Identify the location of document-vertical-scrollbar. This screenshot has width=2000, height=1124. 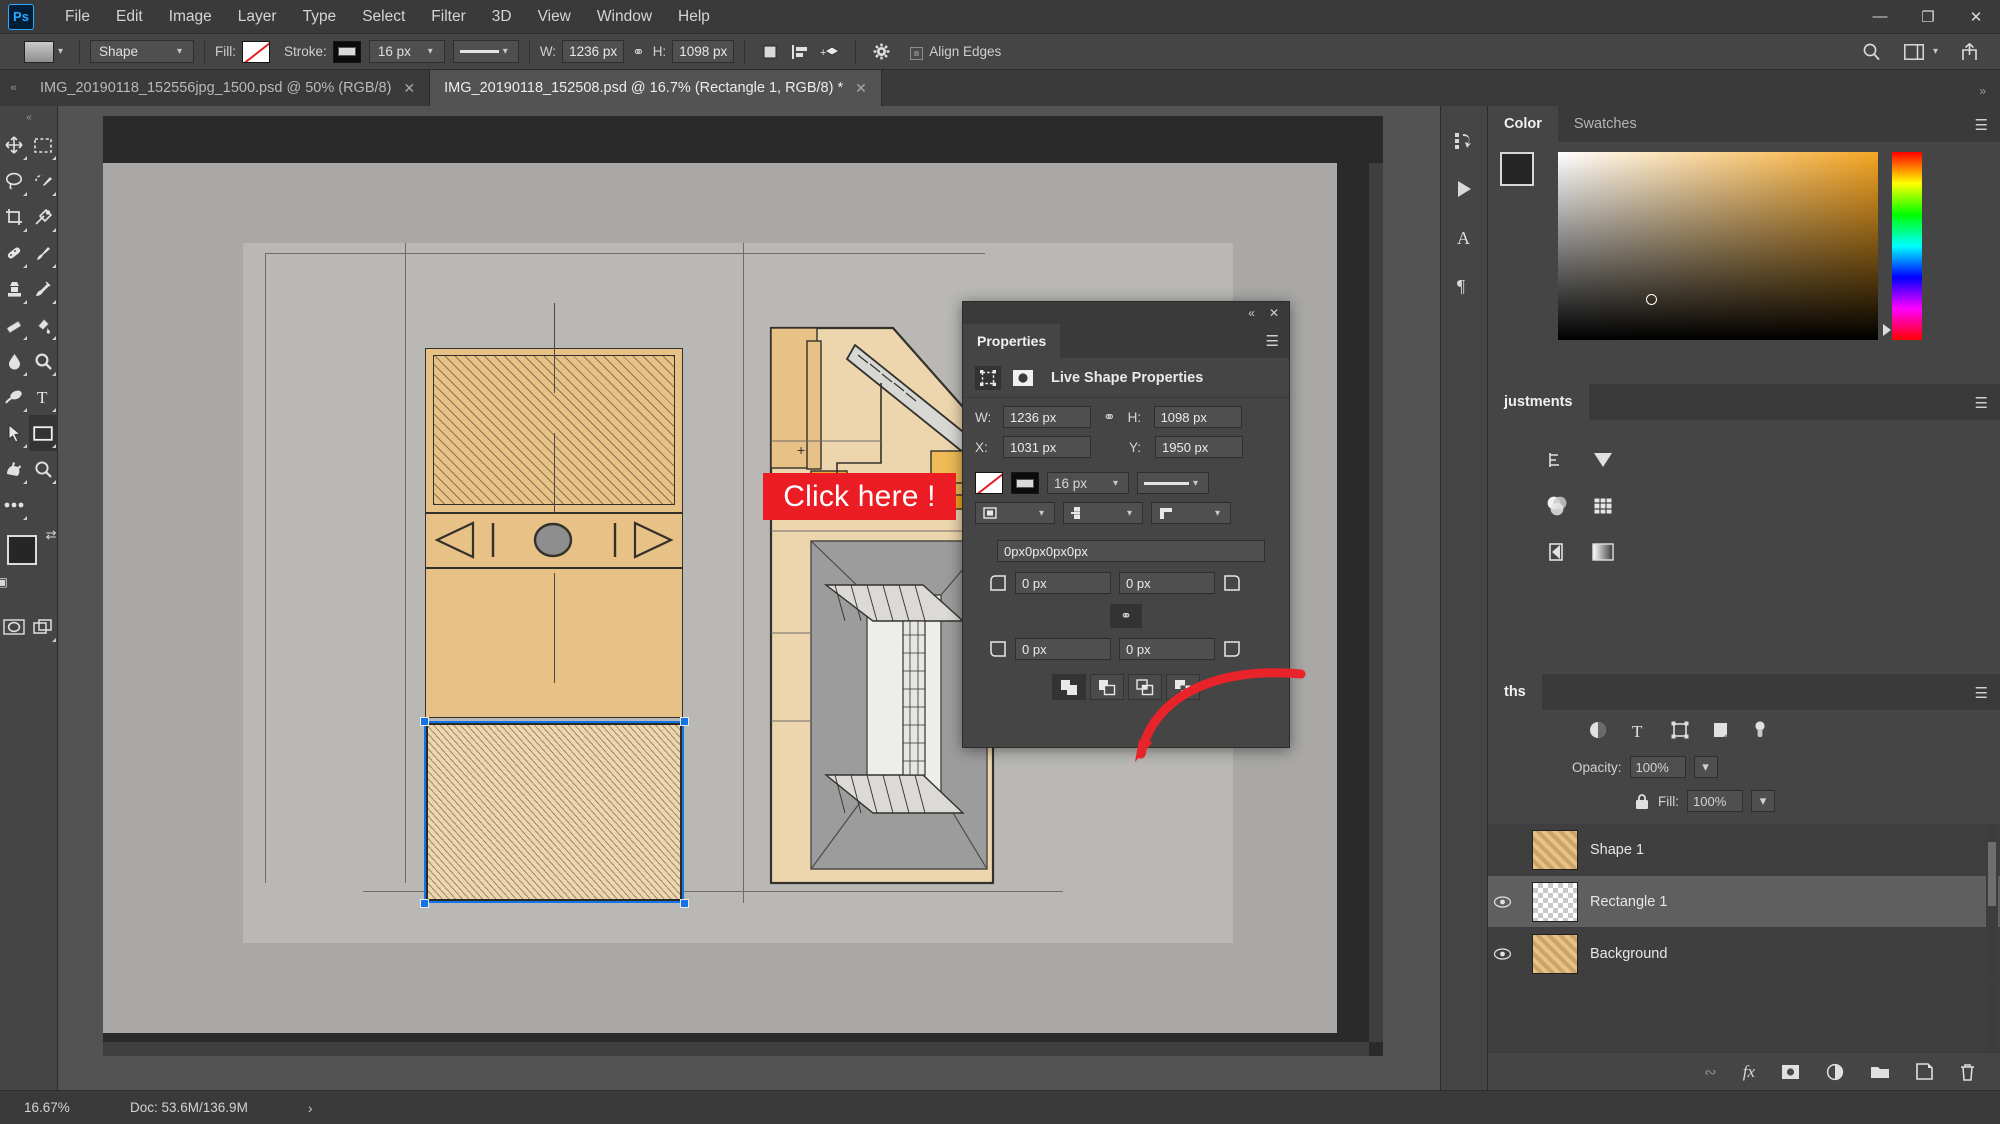
(1376, 602).